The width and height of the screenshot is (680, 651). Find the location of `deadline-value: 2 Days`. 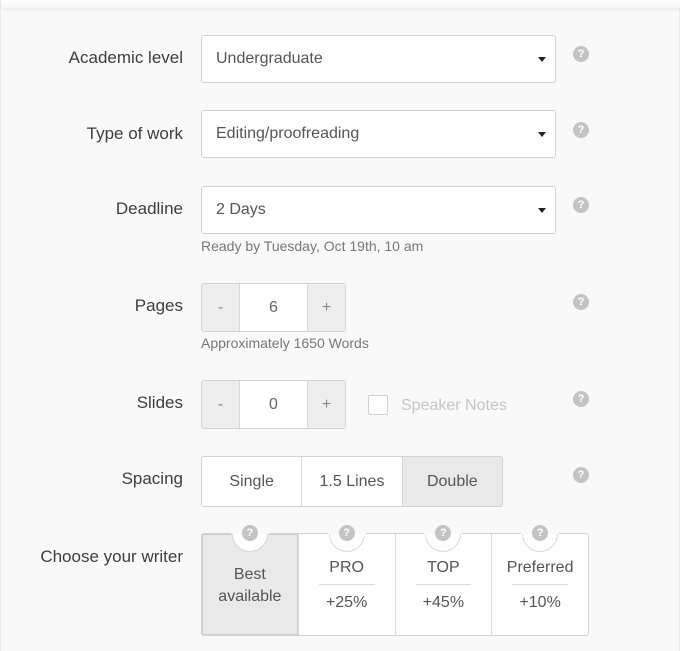

deadline-value: 2 Days is located at coordinates (241, 209).